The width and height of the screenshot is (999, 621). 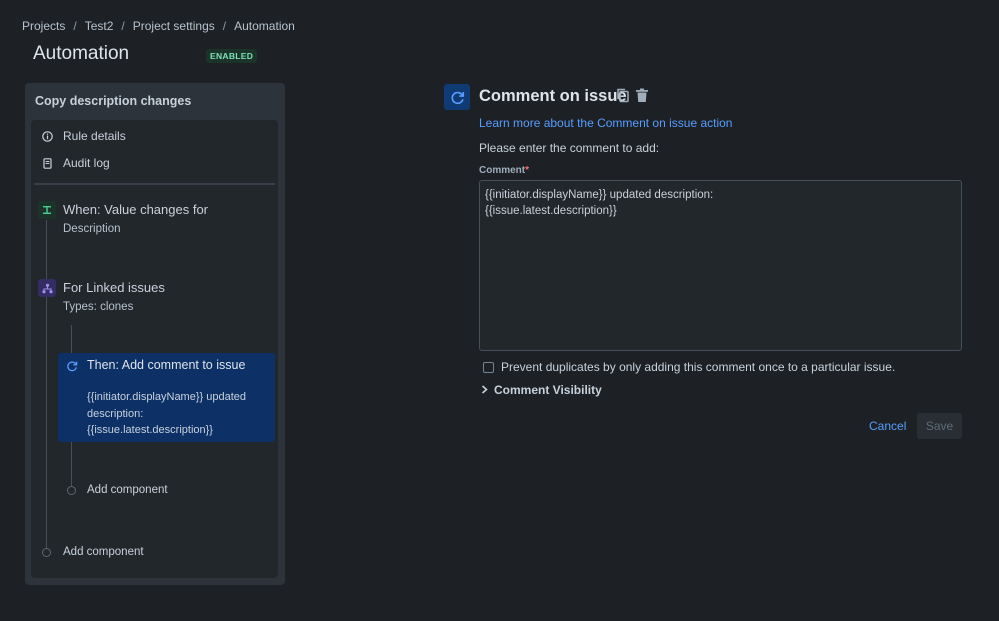 I want to click on breadcrumb-automation: Automation, so click(x=264, y=26).